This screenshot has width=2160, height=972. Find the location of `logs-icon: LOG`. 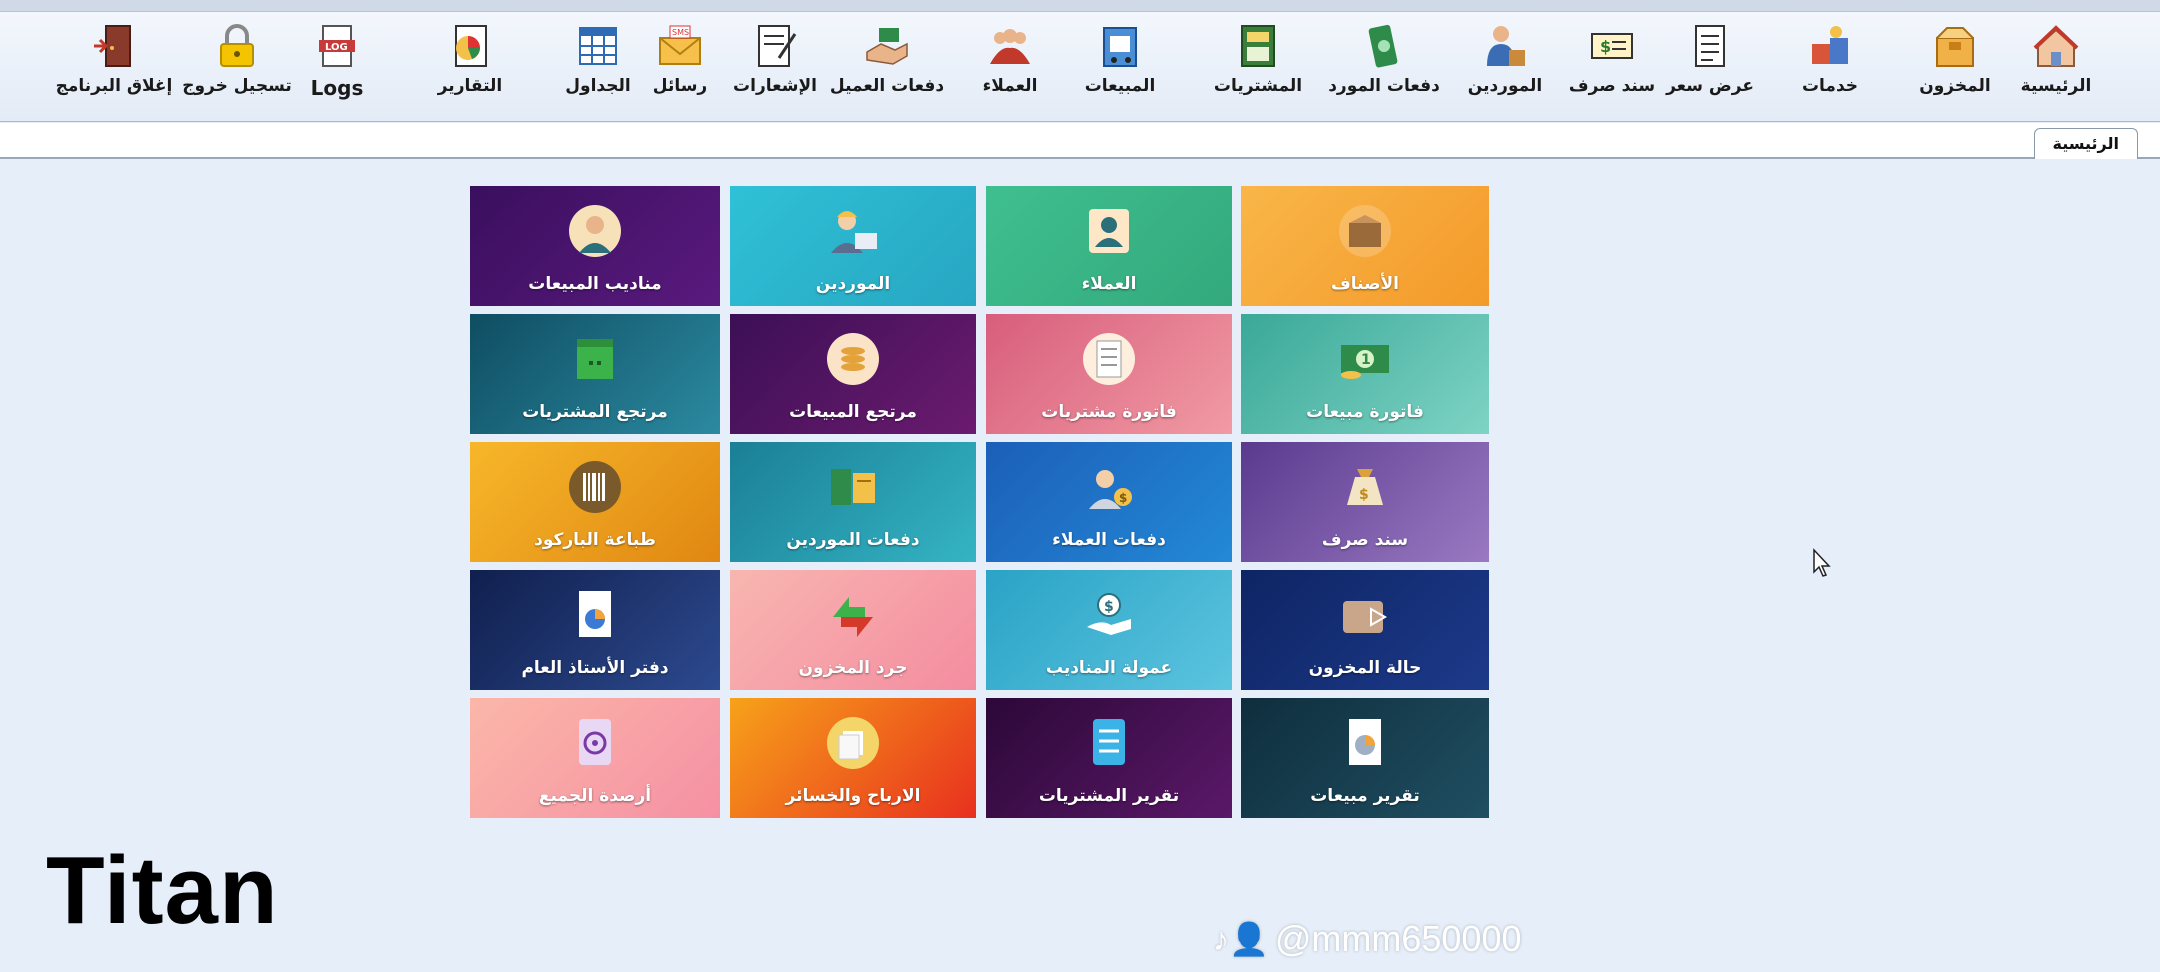

logs-icon: LOG is located at coordinates (337, 46).